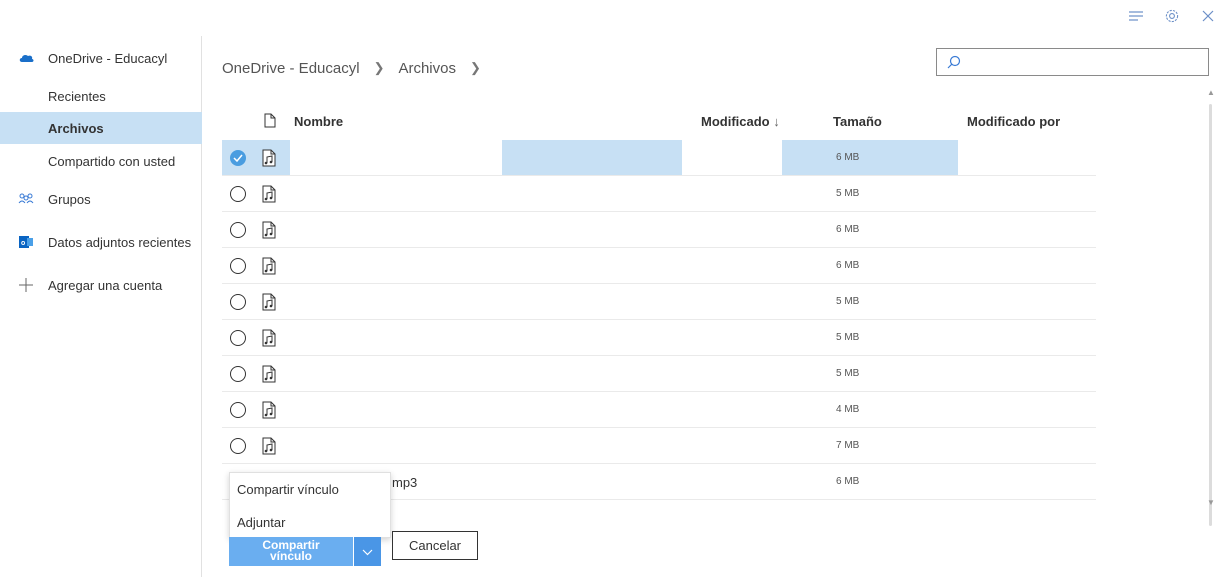 The image size is (1225, 577). Describe the element at coordinates (26, 242) in the screenshot. I see `outlook-icon: o` at that location.